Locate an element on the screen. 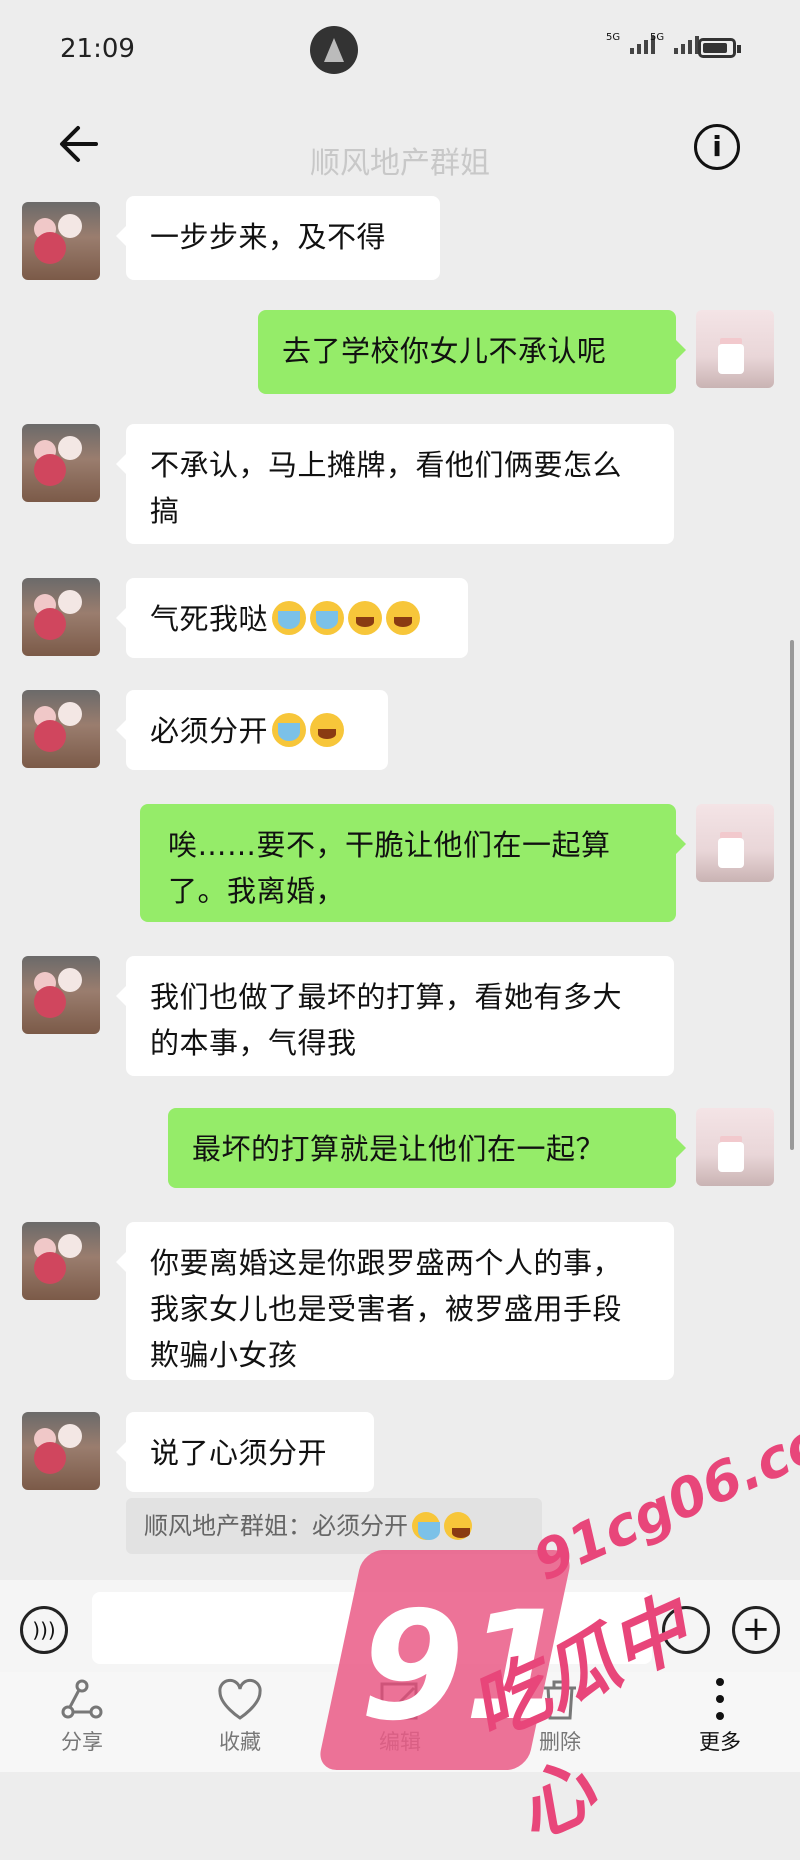 The height and width of the screenshot is (1860, 800). message-bubble: 你要离婚这是你跟罗盛两个人的事，我家女儿也是受害者，被罗盛用手段欺骗小女孩 is located at coordinates (395, 1301).